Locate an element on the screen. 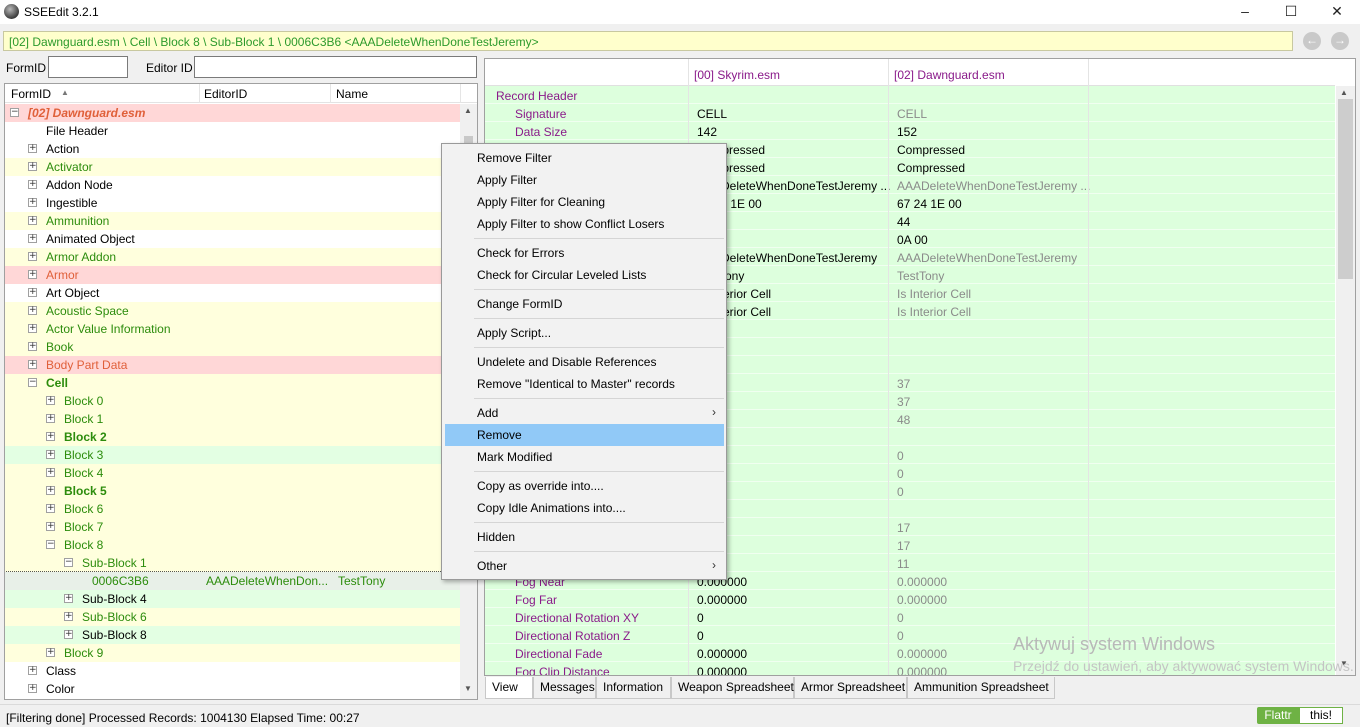  tree-row: + Ingestible is located at coordinates (232, 203).